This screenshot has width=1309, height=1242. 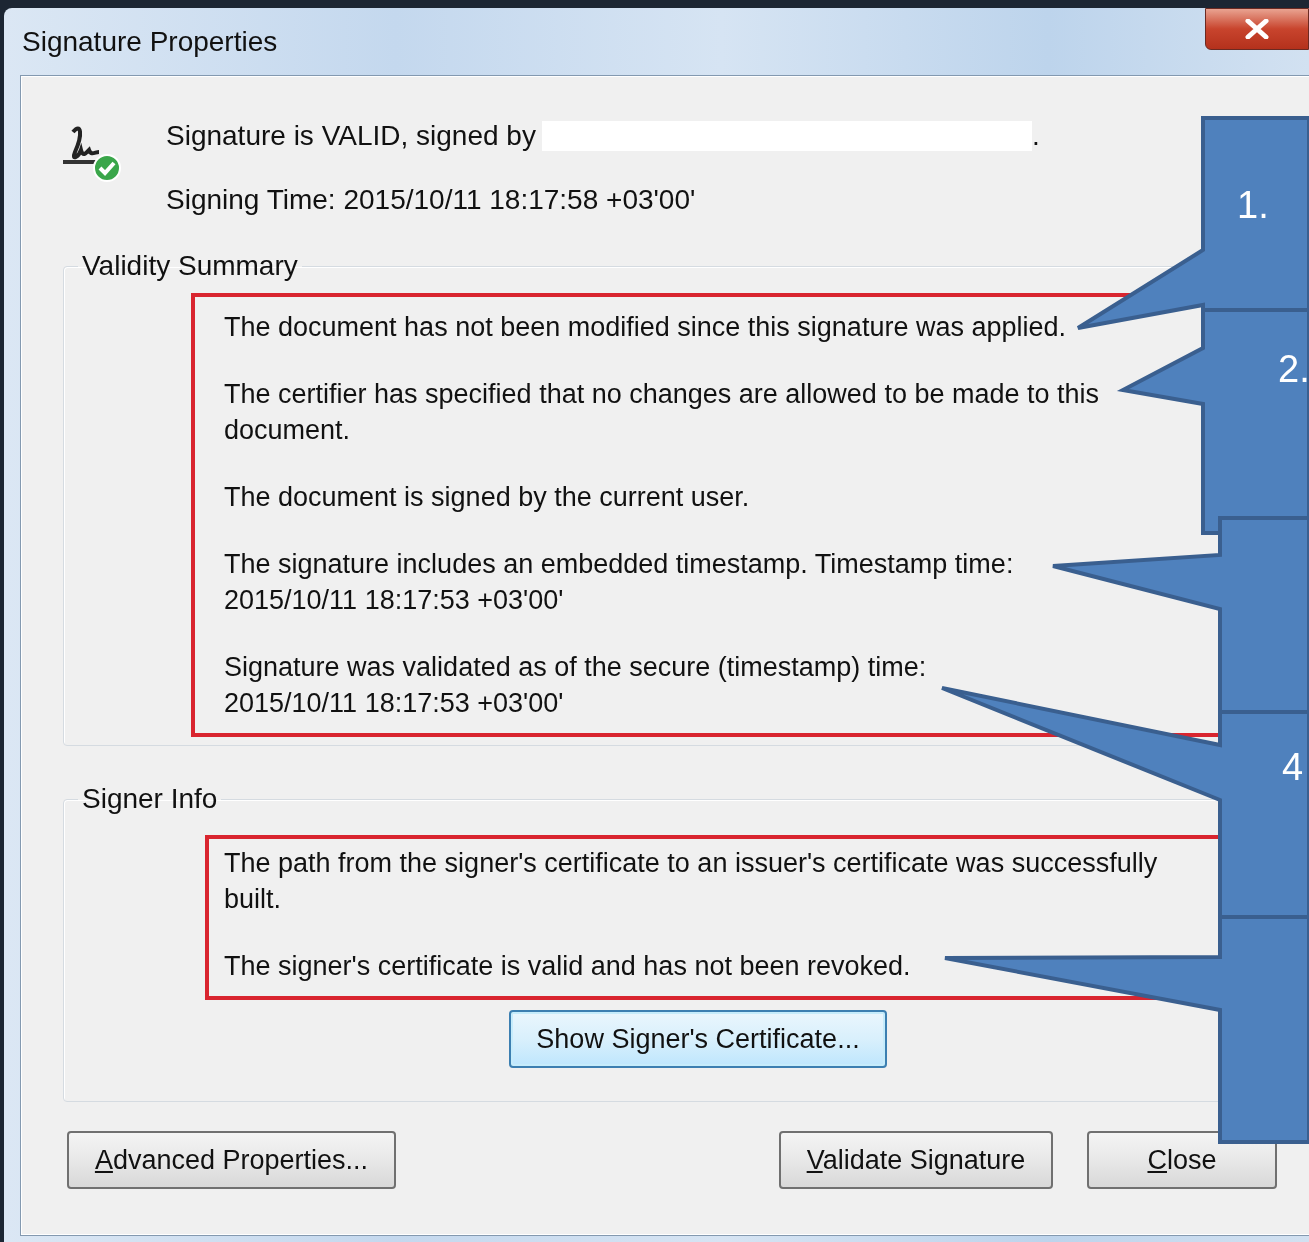 I want to click on dialog-button: Validate Signature, so click(x=916, y=1160).